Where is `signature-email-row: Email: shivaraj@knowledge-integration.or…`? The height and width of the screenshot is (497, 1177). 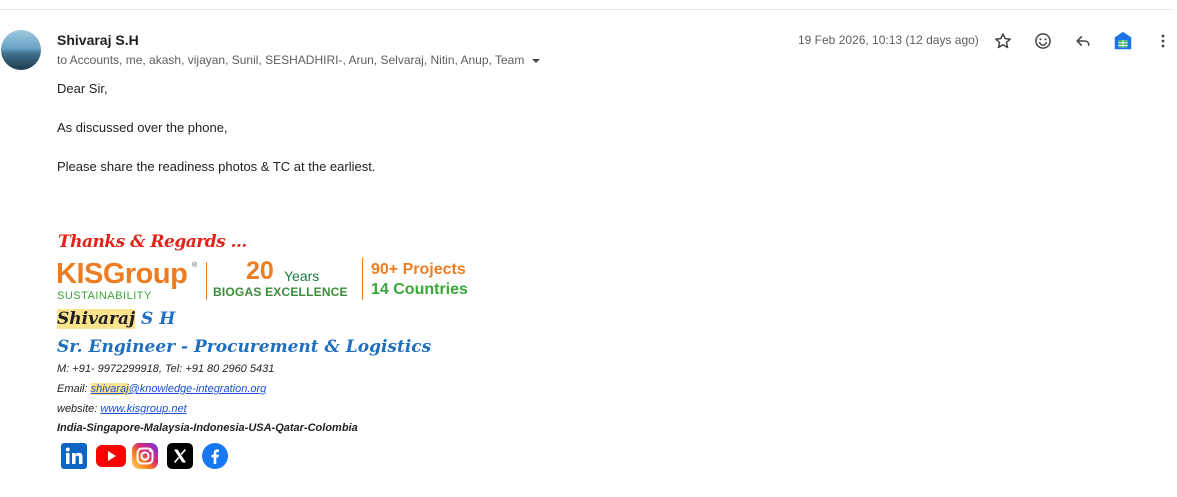 signature-email-row: Email: shivaraj@knowledge-integration.or… is located at coordinates (161, 389).